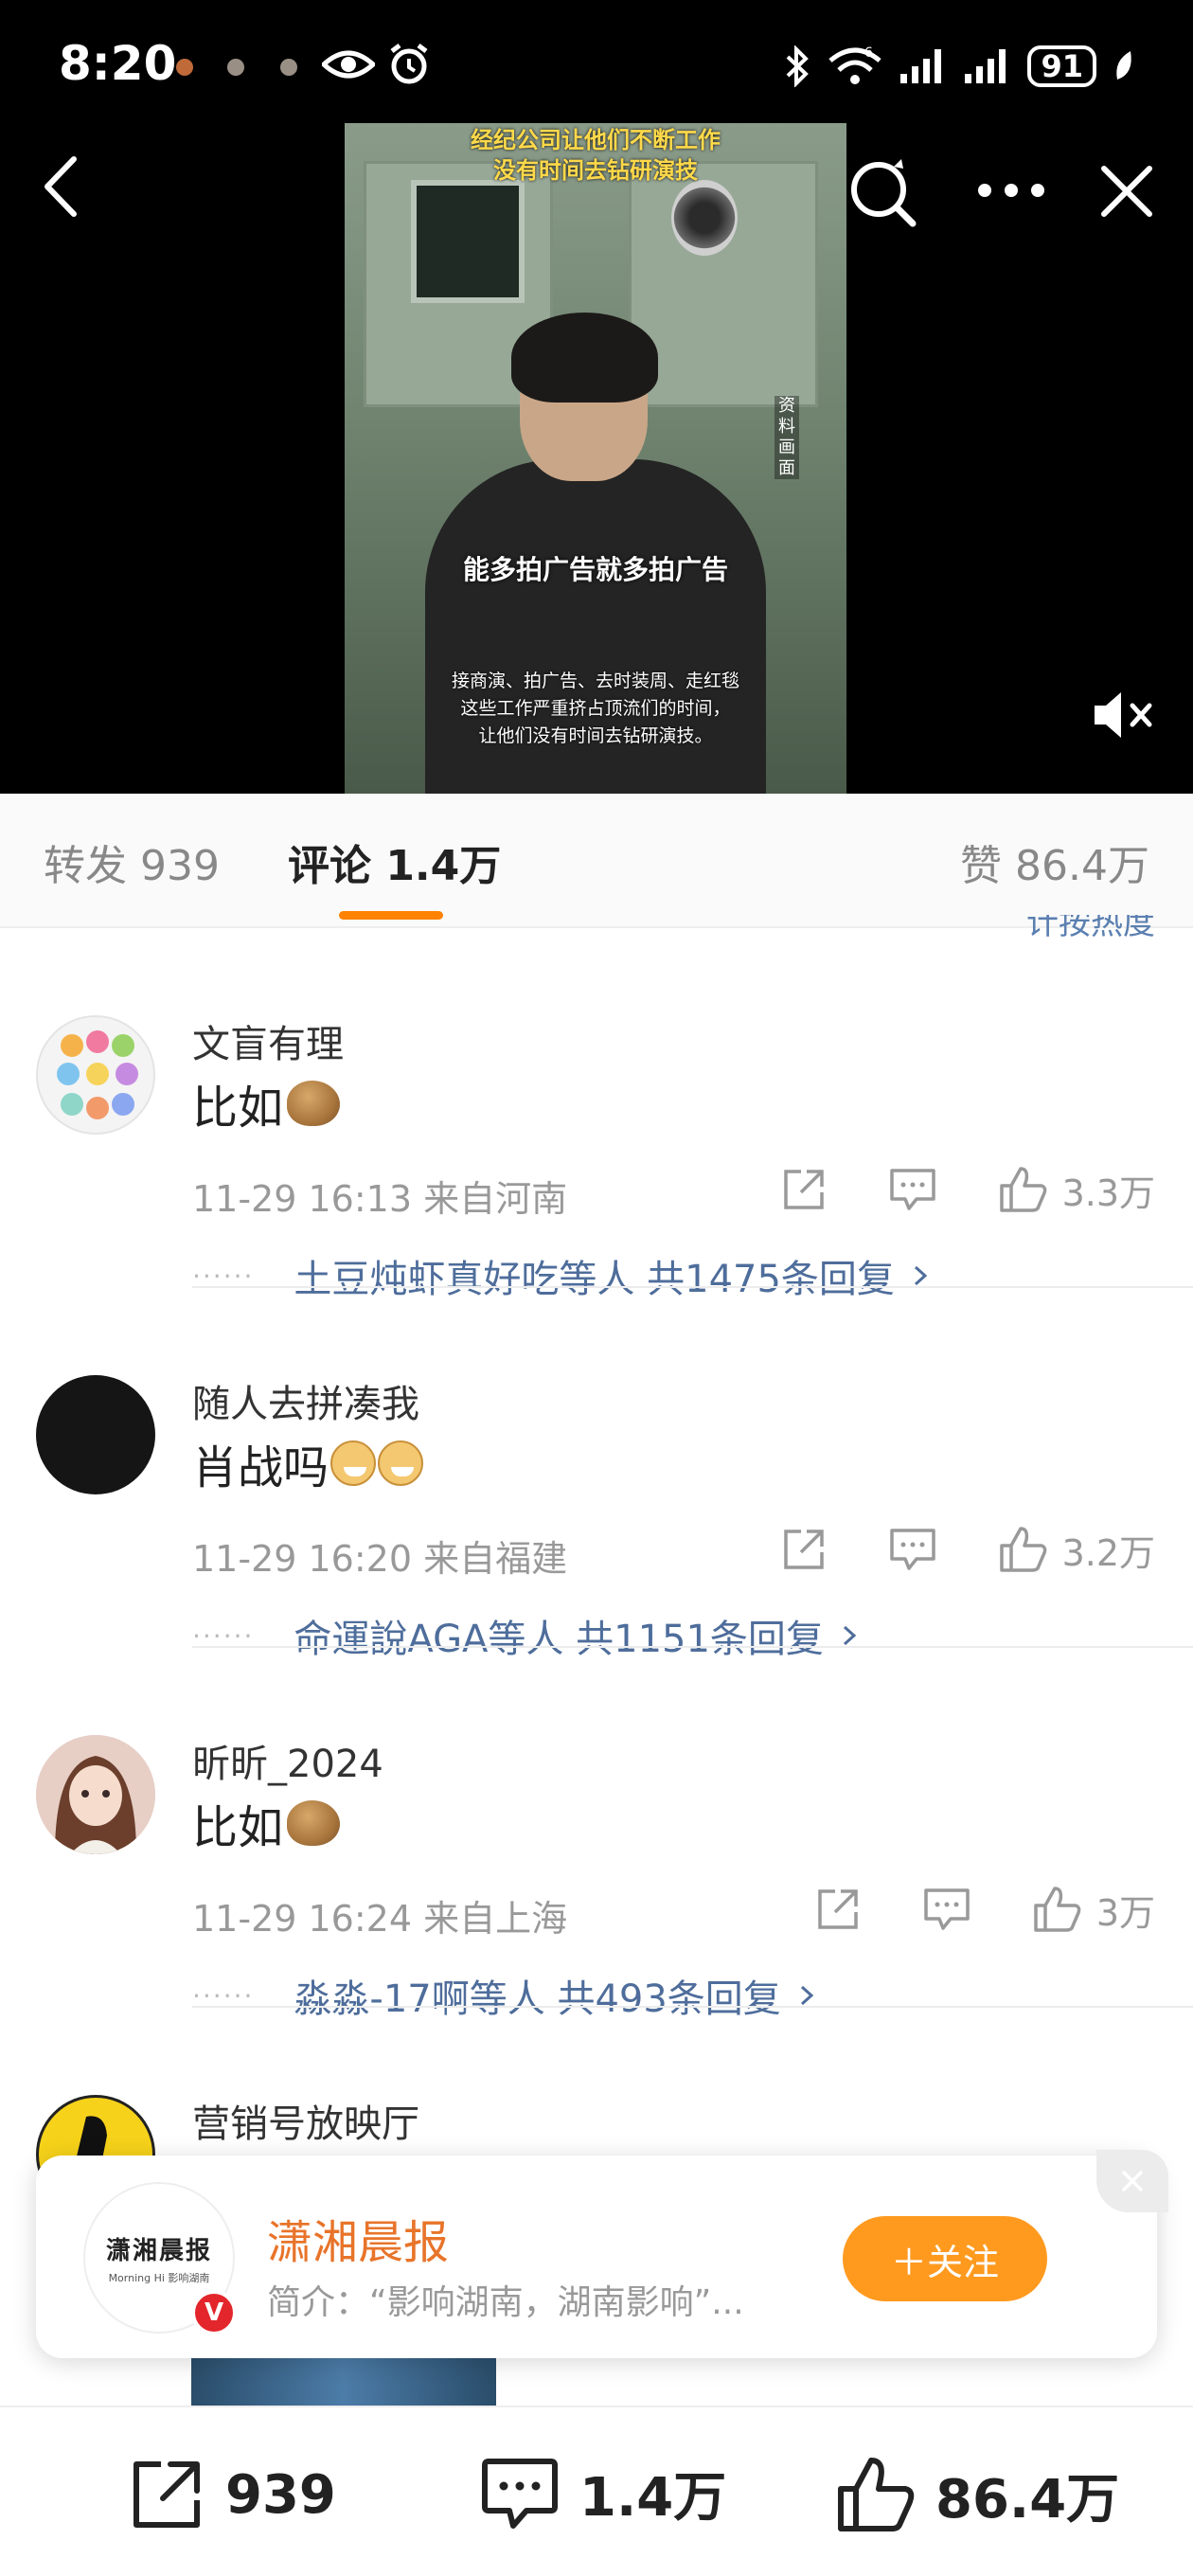 Image resolution: width=1193 pixels, height=2576 pixels. What do you see at coordinates (468, 241) in the screenshot?
I see `door-window` at bounding box center [468, 241].